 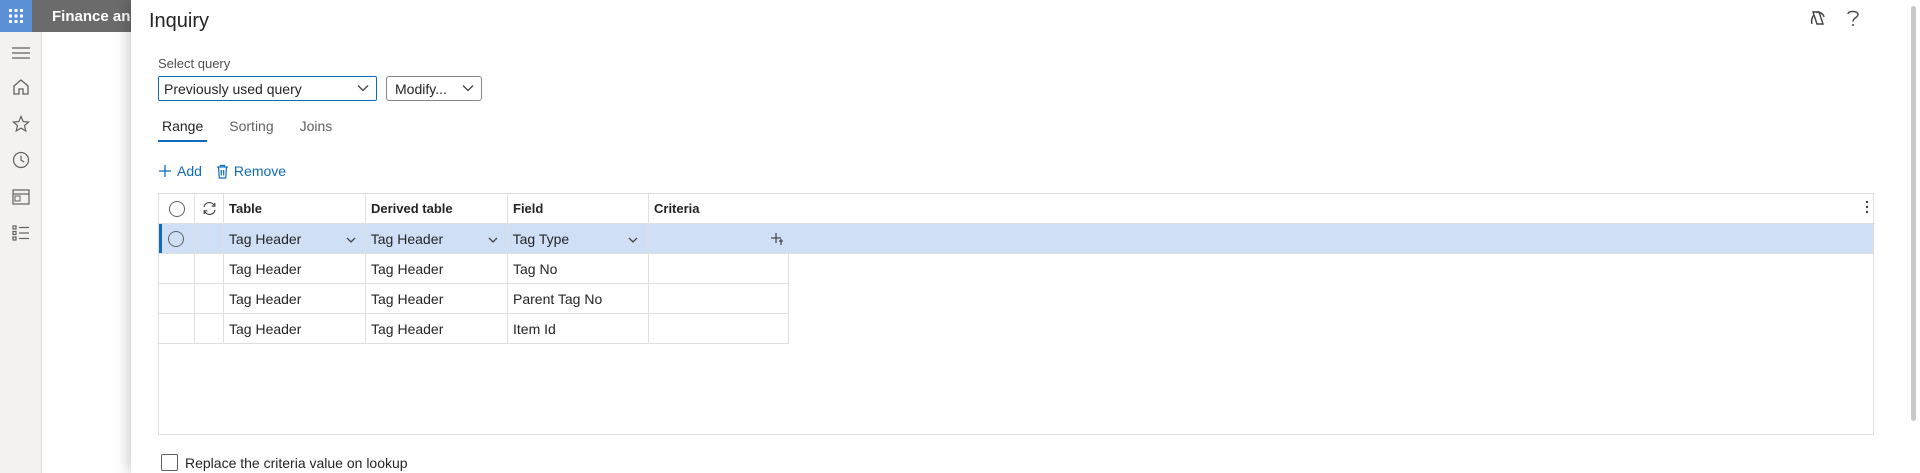 What do you see at coordinates (437, 209) in the screenshot?
I see `header-derived-table: Derived table` at bounding box center [437, 209].